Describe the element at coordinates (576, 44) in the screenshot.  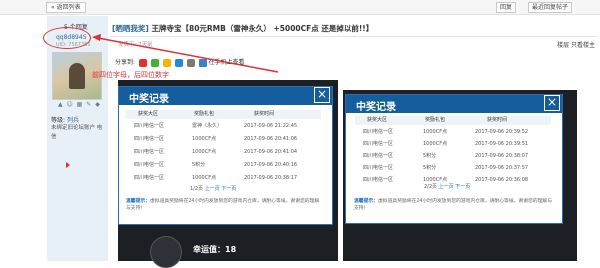
I see `post-meta-links: 楼层 只看楼主` at that location.